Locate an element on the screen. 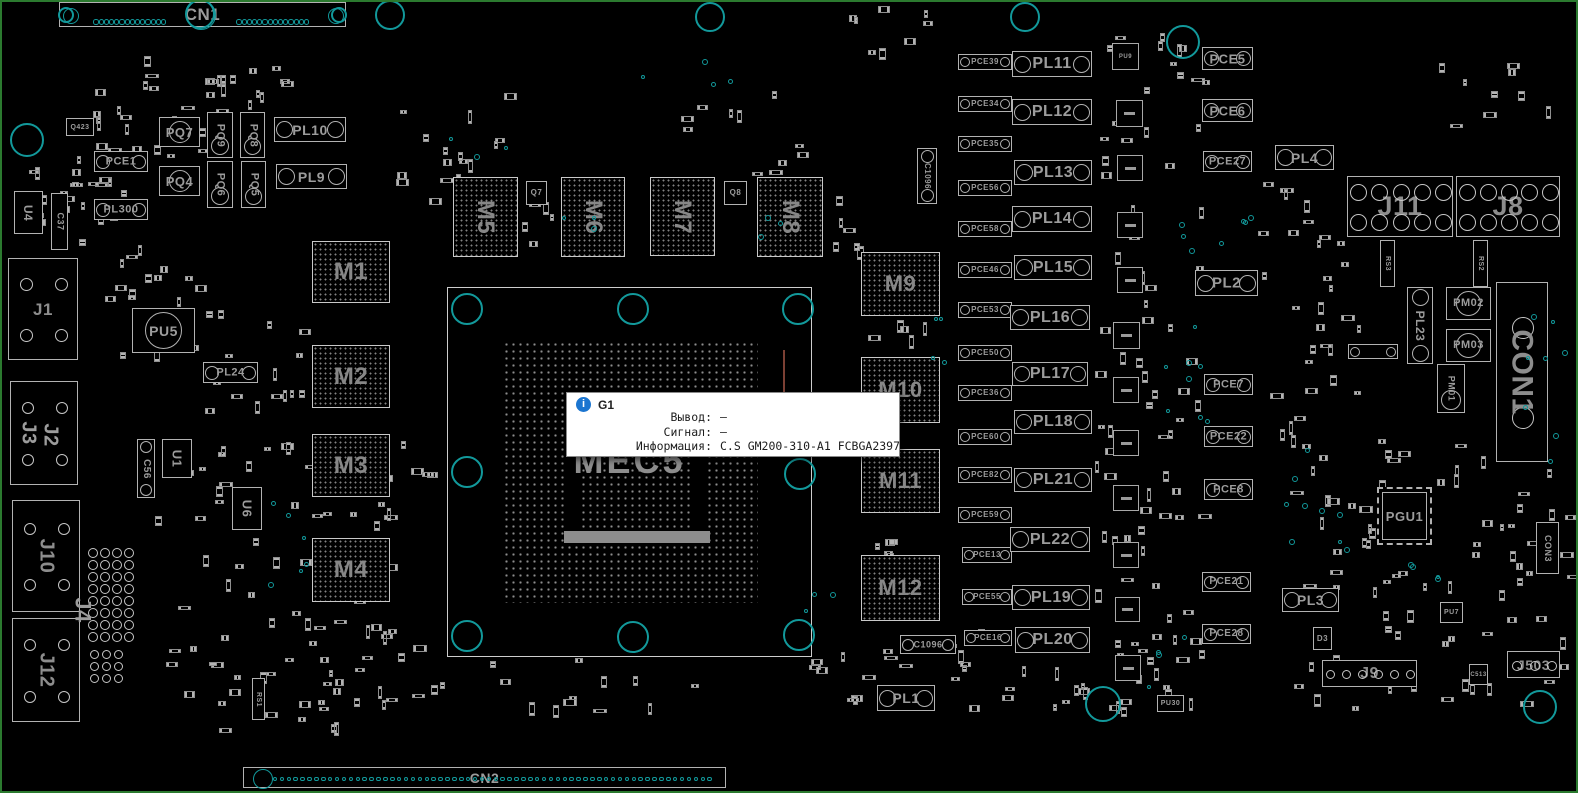 The image size is (1578, 793). c513-chip: C513 is located at coordinates (1478, 674).